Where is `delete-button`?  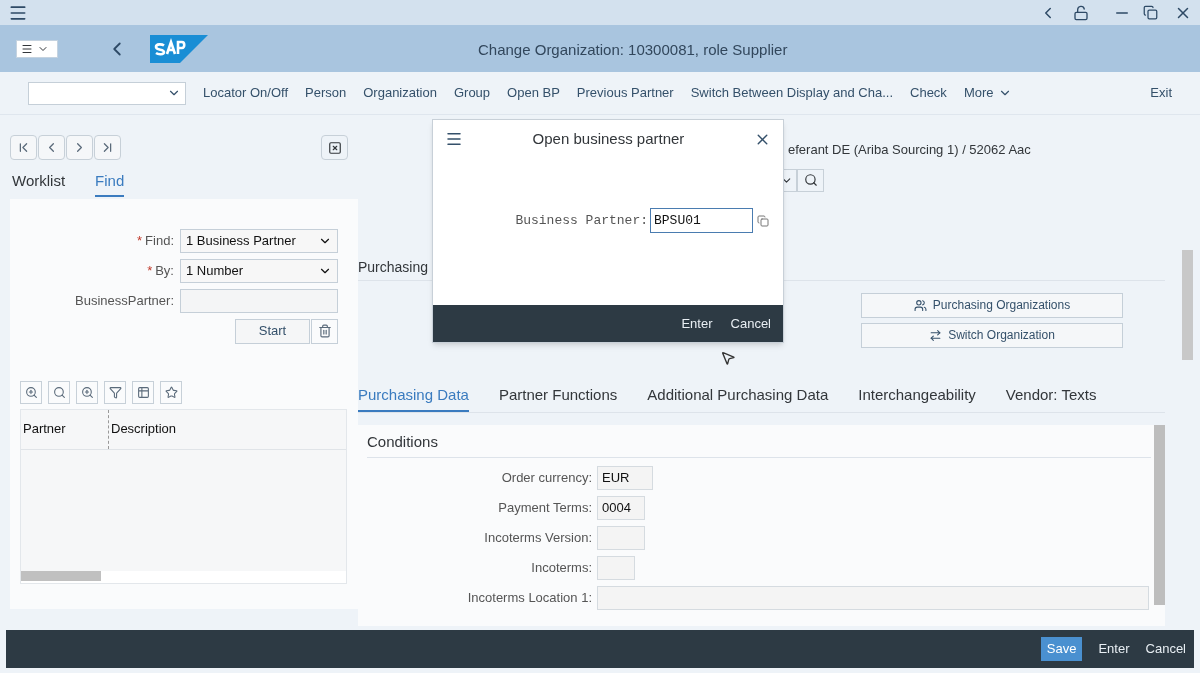
delete-button is located at coordinates (324, 331).